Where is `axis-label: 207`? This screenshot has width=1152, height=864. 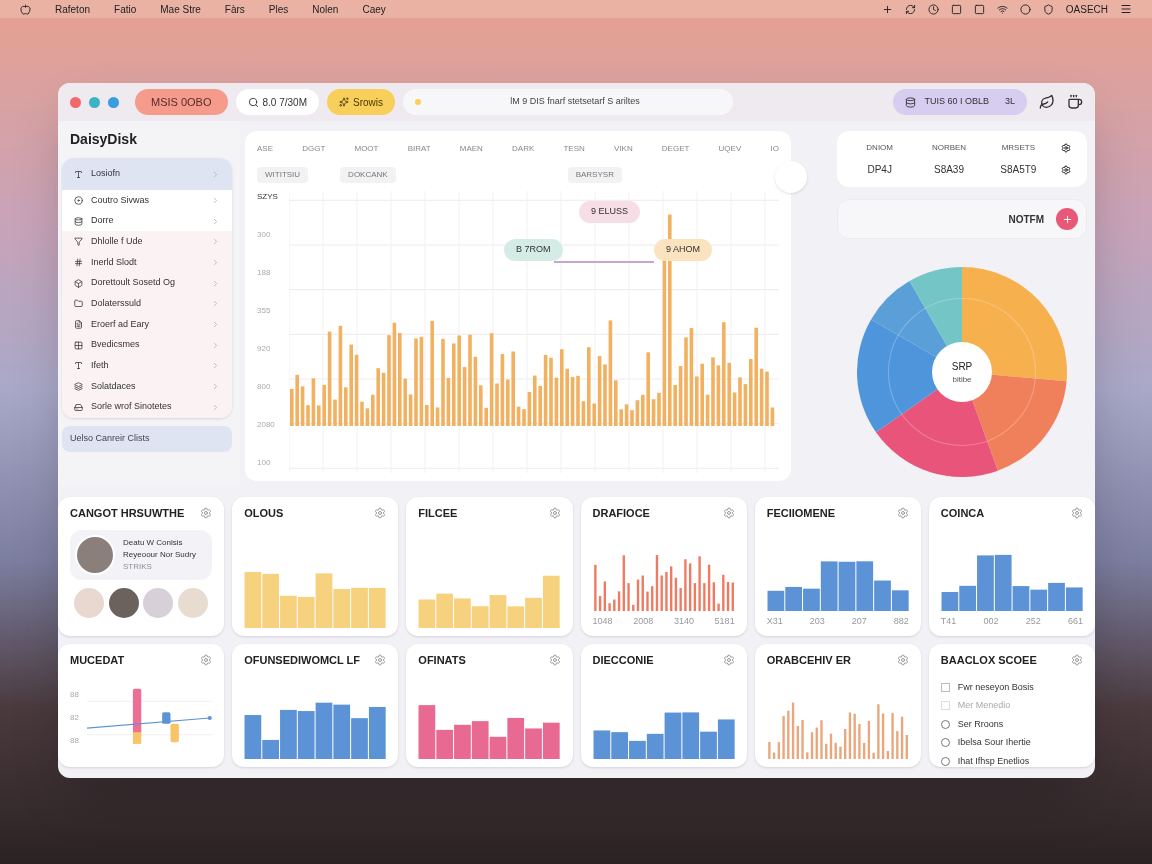 axis-label: 207 is located at coordinates (859, 621).